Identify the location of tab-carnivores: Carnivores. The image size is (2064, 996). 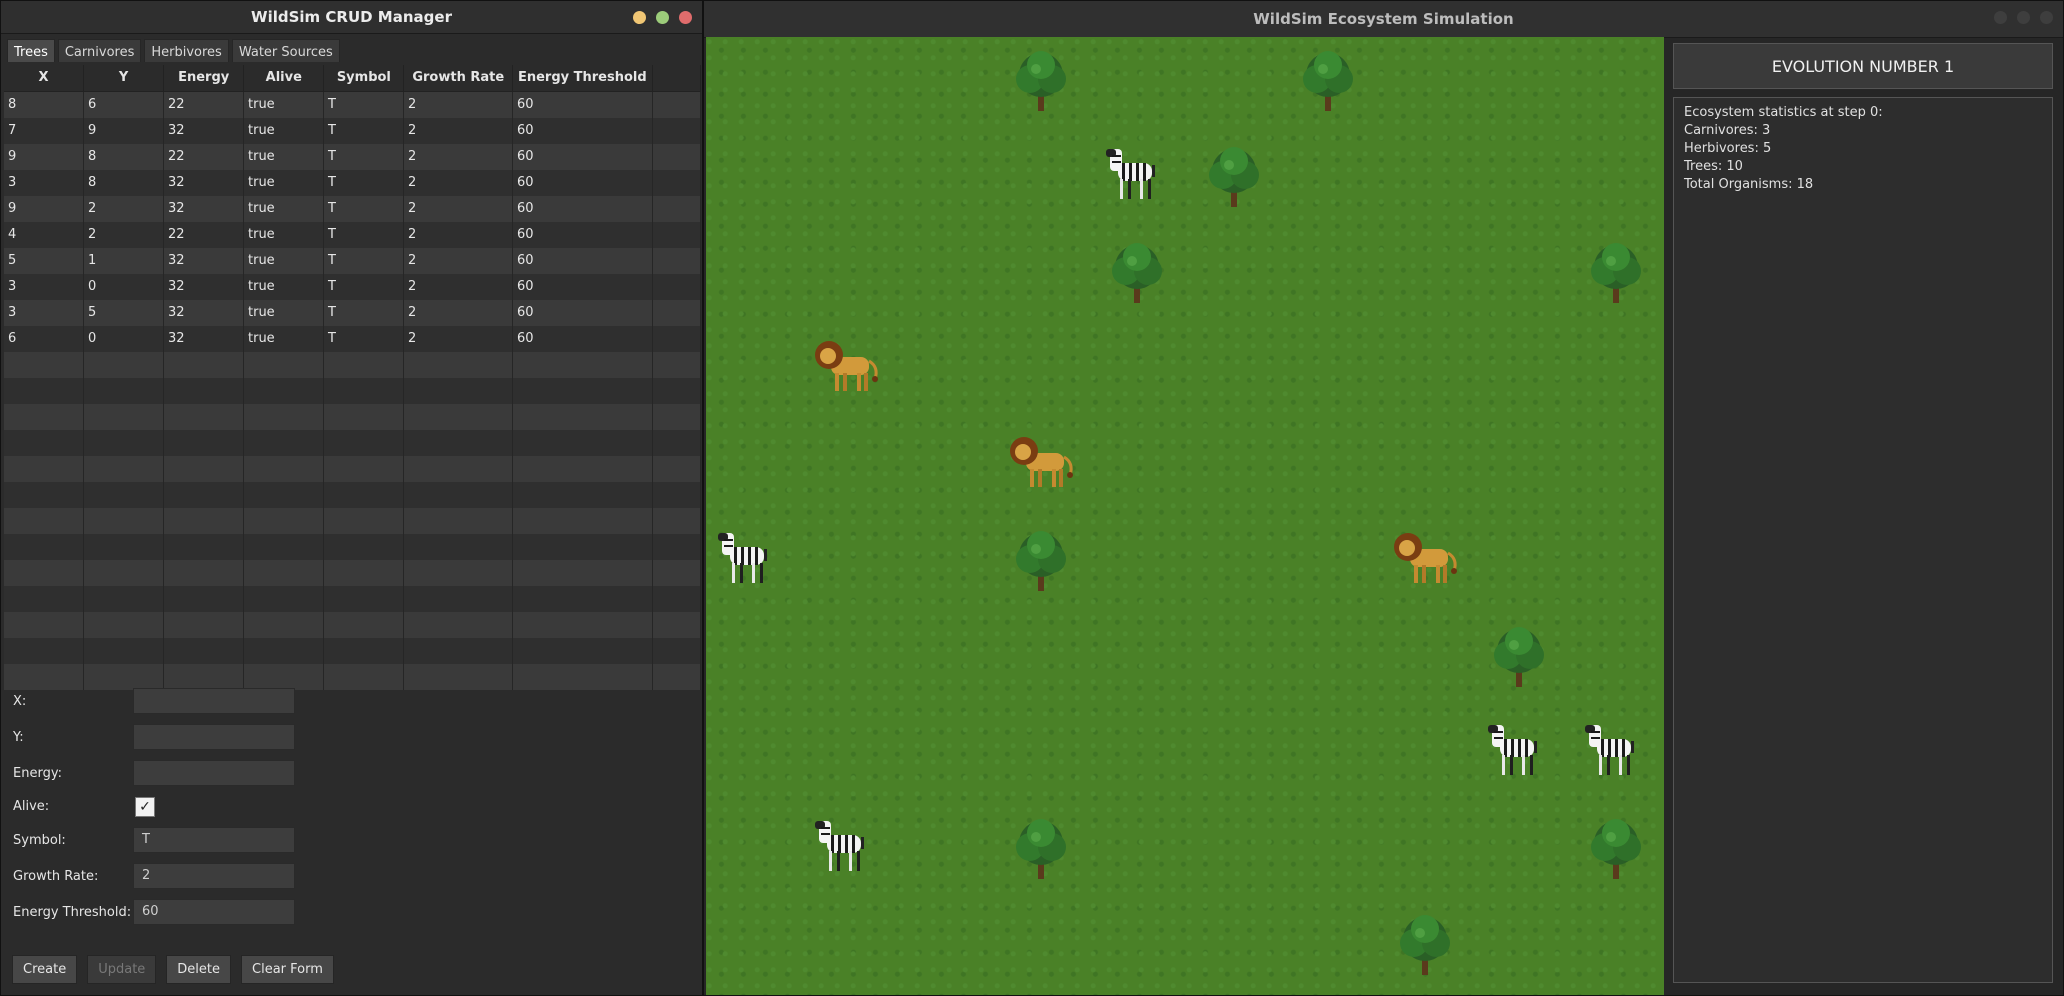
(99, 50).